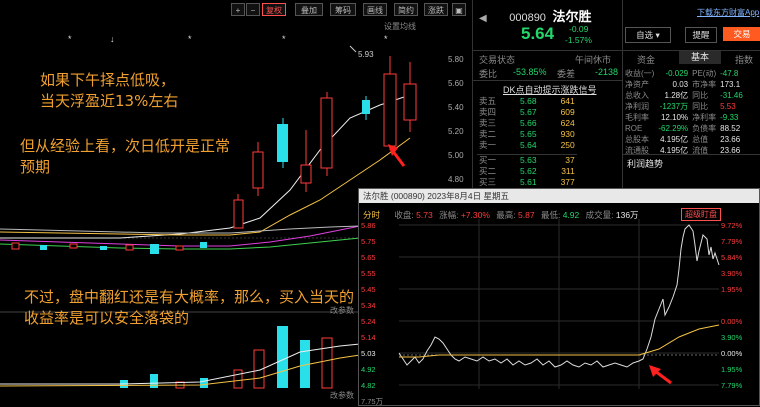  I want to click on stock-code: 000890, so click(527, 18).